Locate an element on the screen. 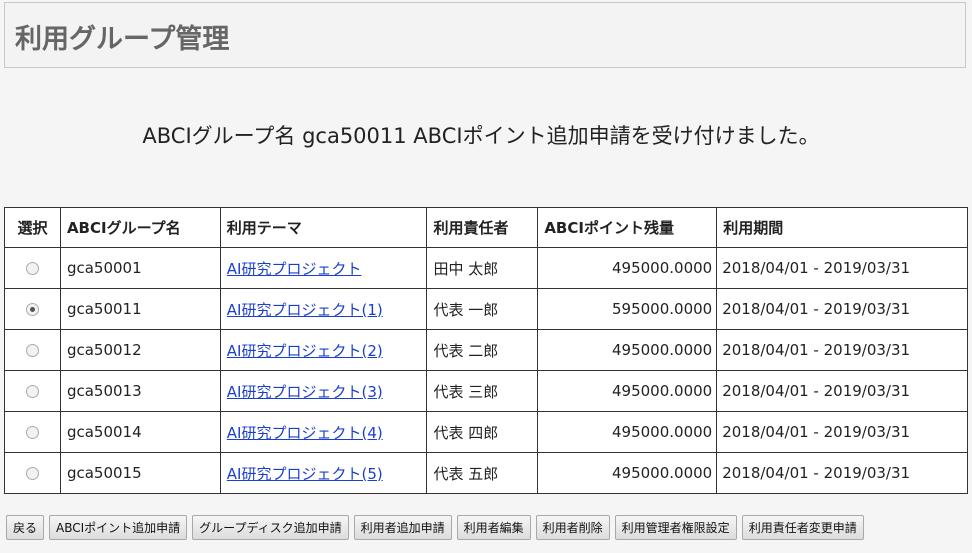  column-header-owner: 利用責任者 is located at coordinates (482, 227).